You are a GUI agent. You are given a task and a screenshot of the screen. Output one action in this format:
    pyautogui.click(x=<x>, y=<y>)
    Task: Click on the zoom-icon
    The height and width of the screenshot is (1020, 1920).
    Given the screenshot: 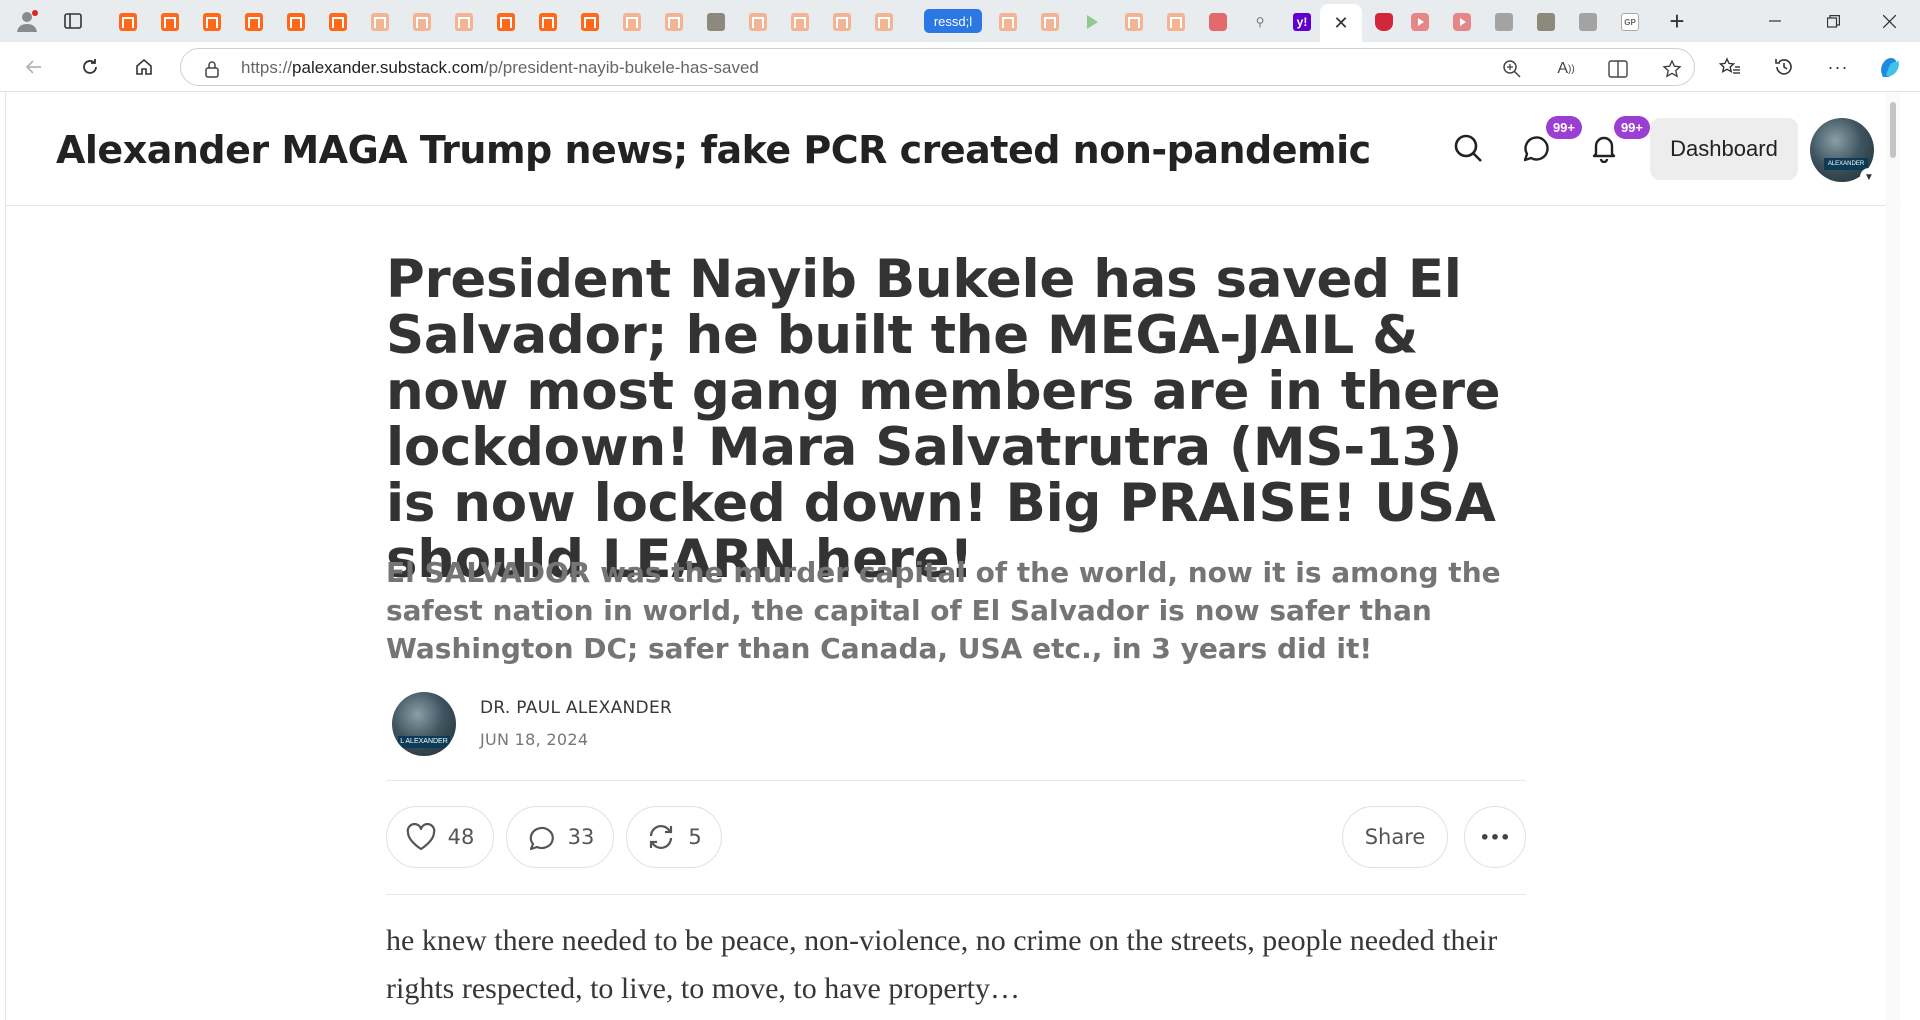 What is the action you would take?
    pyautogui.click(x=1512, y=69)
    